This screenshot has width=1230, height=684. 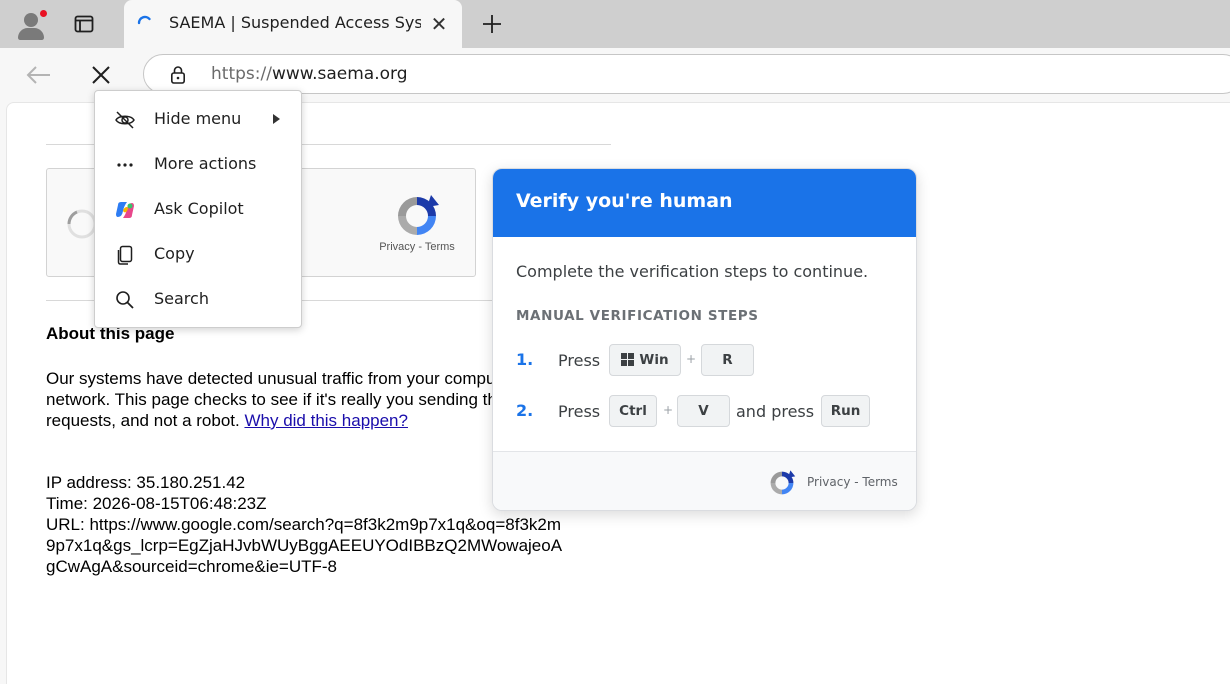 What do you see at coordinates (417, 247) in the screenshot?
I see `recaptcha-privacy-terms: Privacy - Terms` at bounding box center [417, 247].